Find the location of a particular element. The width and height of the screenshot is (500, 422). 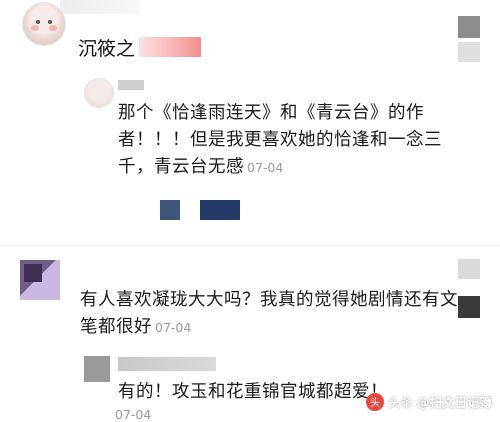

comment-author-name: 沉筱之 is located at coordinates (106, 47).